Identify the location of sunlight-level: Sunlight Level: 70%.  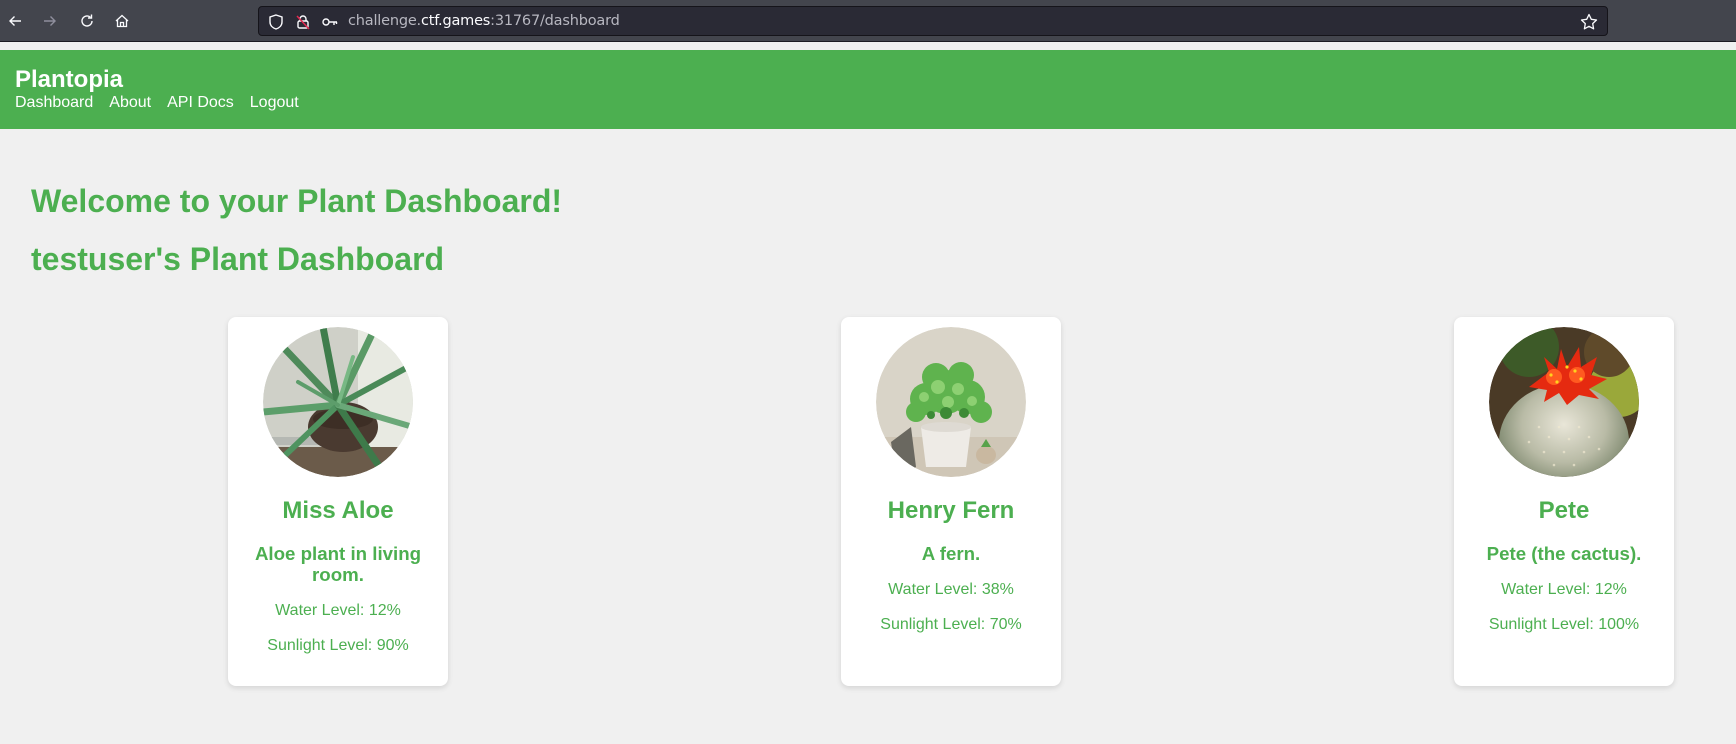
(951, 624).